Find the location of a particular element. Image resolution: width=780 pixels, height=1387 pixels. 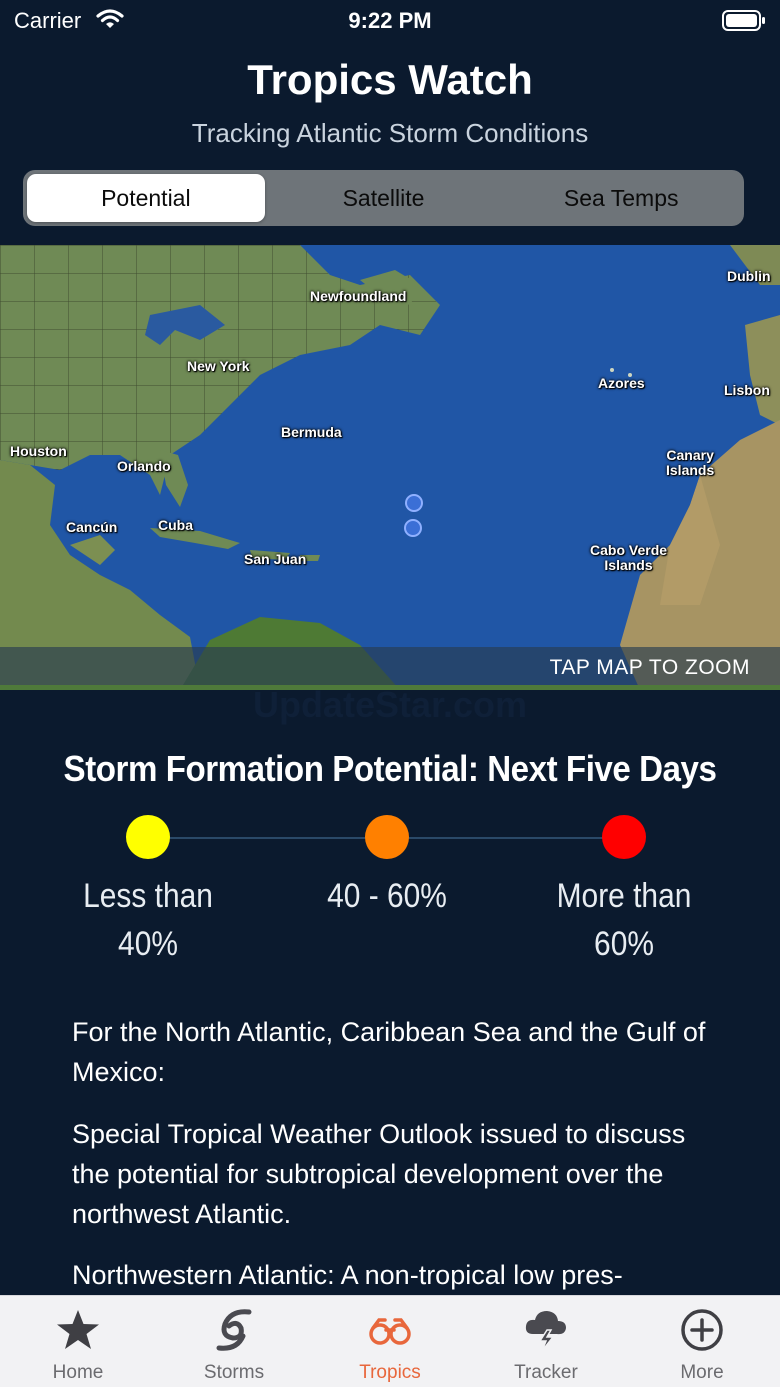

segment-satellite: Satellite is located at coordinates (384, 198).